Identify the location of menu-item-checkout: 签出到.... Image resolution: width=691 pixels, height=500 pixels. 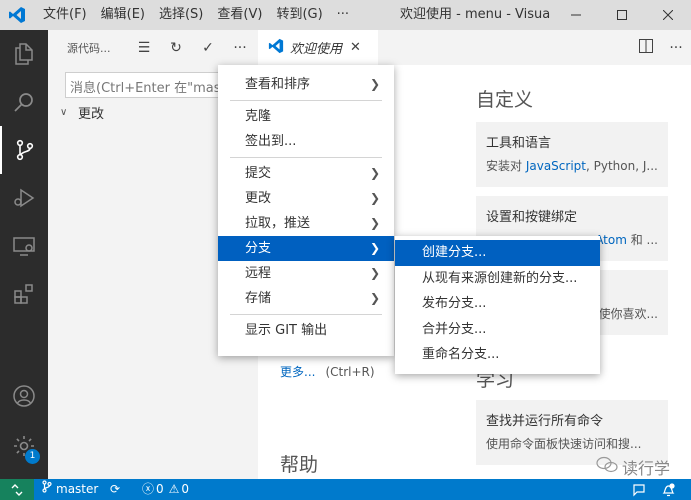
(306, 141).